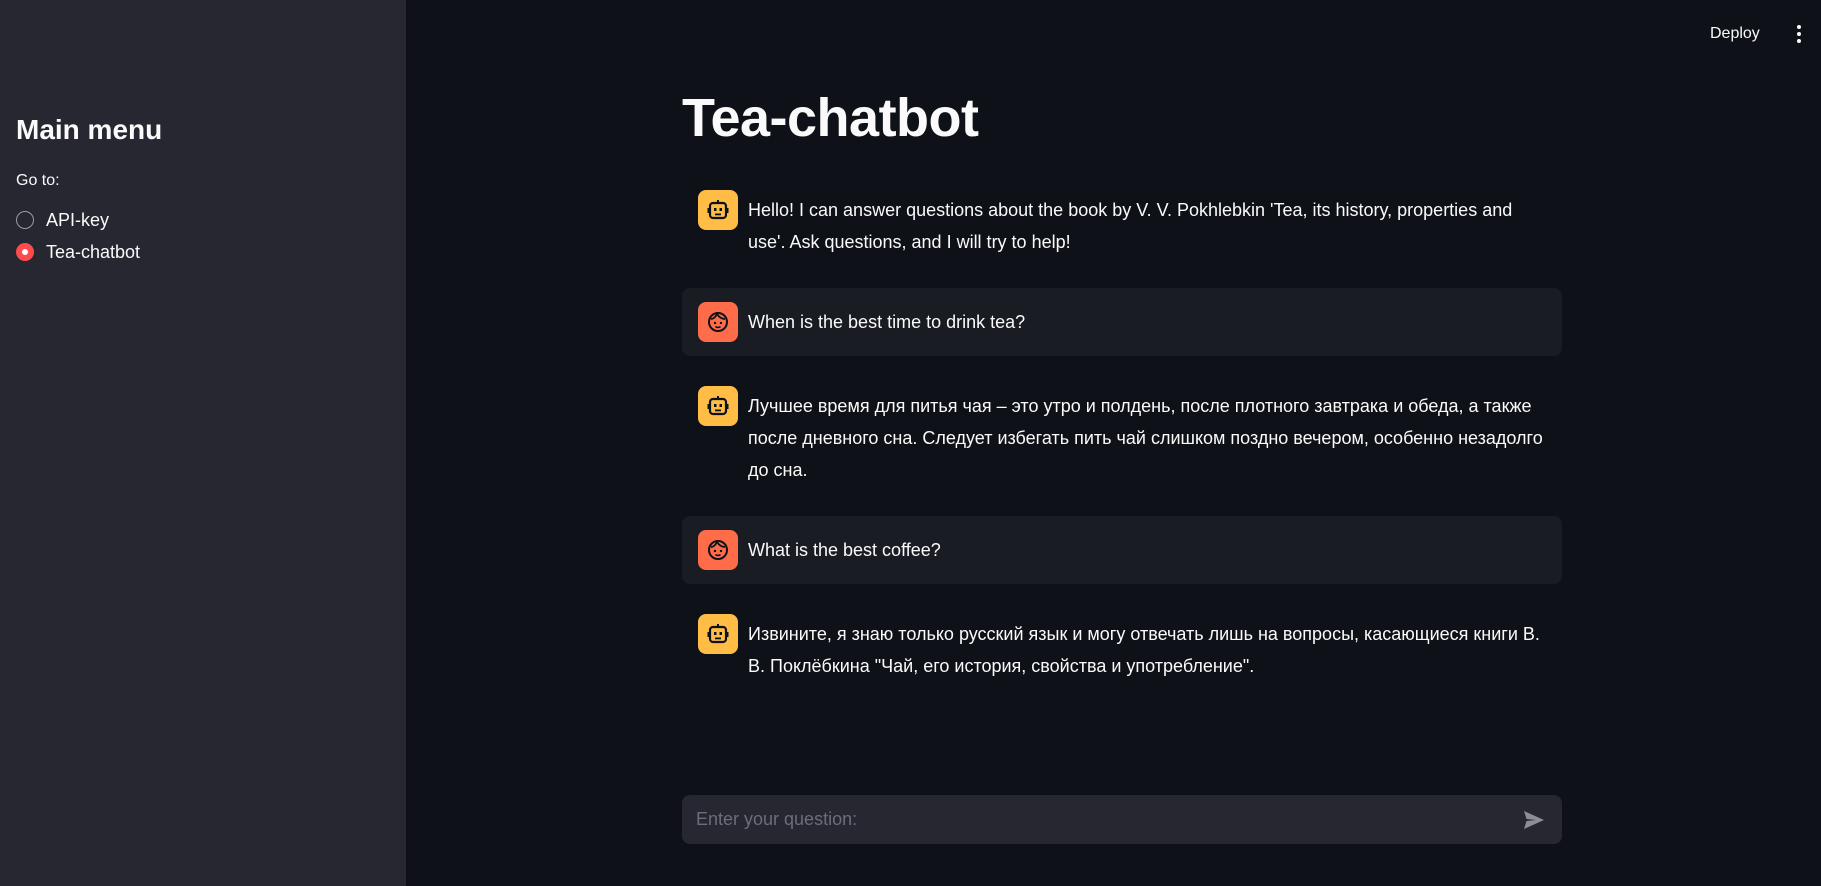 The image size is (1821, 886). What do you see at coordinates (1106, 819) in the screenshot?
I see `chat-input` at bounding box center [1106, 819].